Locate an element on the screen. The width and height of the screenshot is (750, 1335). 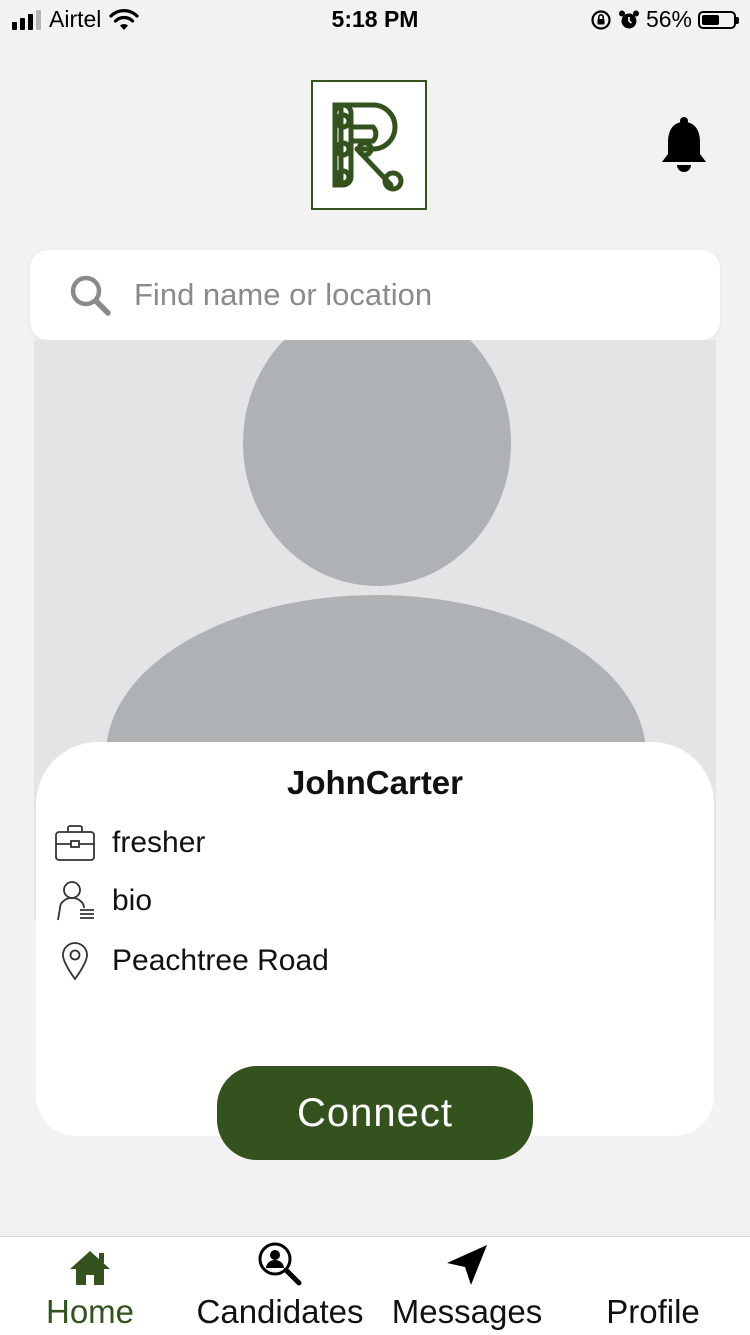
status-right: 56% is located at coordinates (664, 19).